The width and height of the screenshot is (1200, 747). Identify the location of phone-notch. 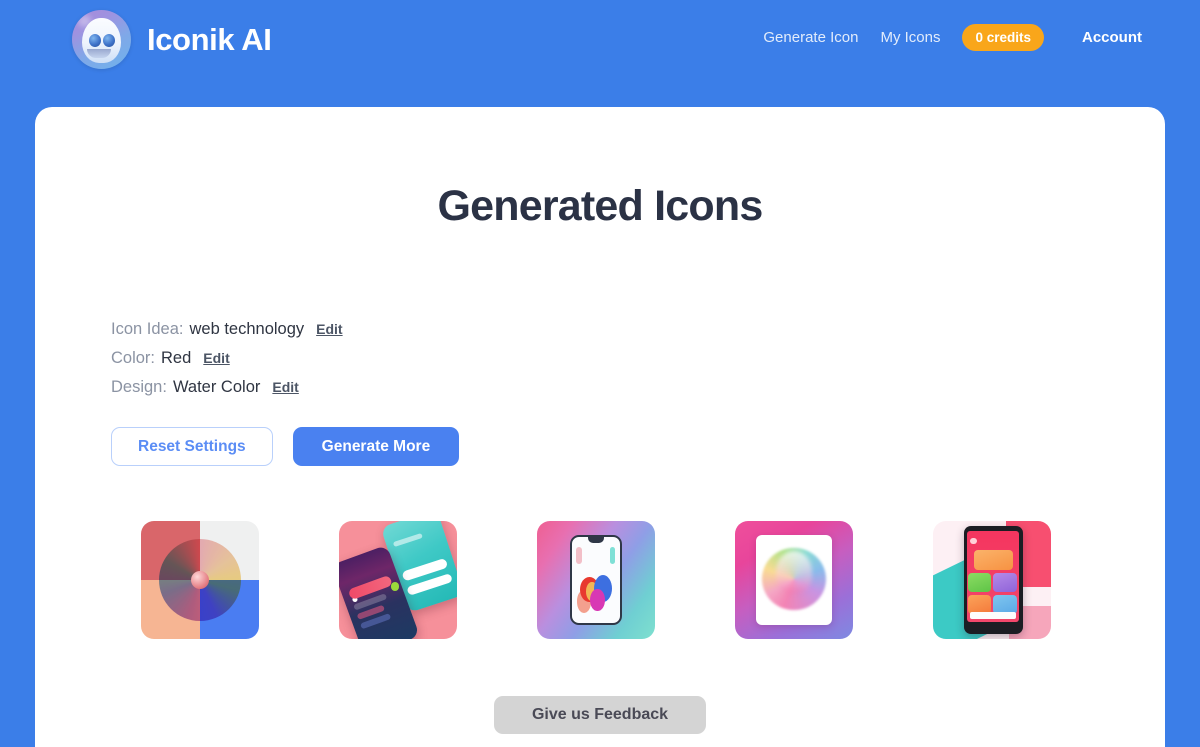
(596, 540).